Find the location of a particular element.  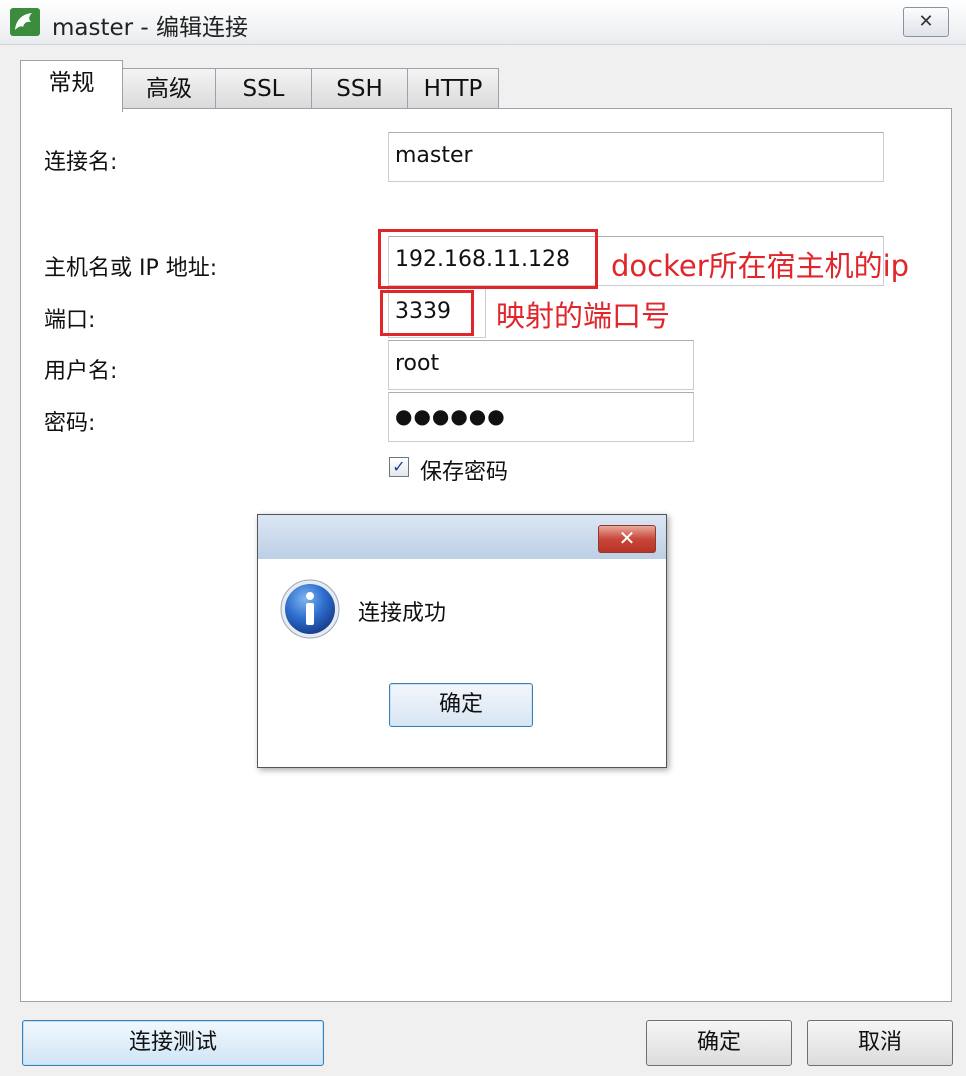

message-close-button: ✕ is located at coordinates (627, 539).